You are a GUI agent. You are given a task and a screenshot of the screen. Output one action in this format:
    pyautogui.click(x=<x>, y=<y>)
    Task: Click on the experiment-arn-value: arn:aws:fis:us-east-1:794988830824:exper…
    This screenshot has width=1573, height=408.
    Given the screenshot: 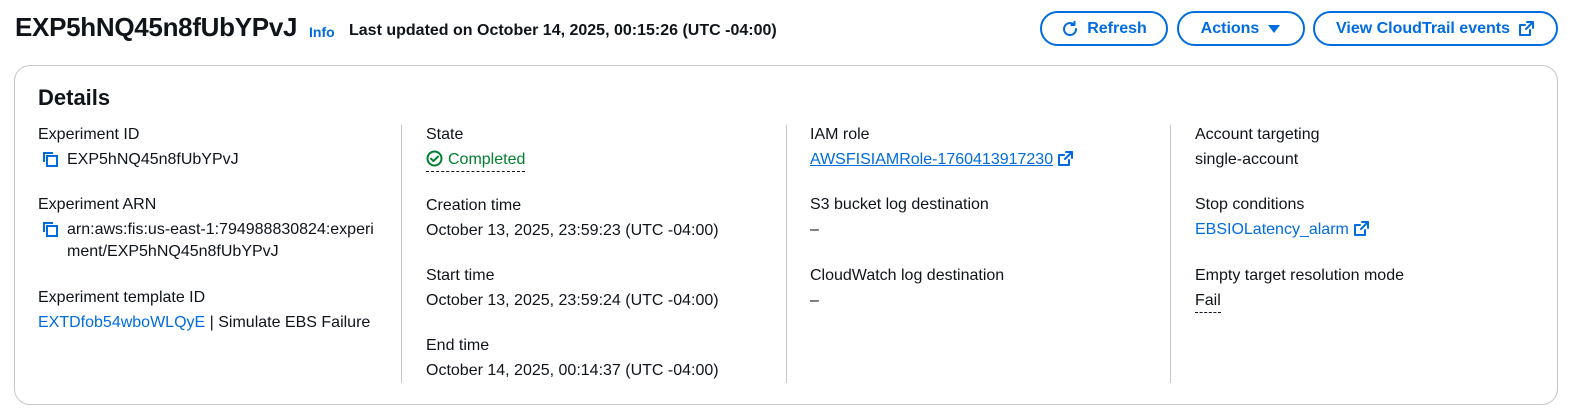 What is the action you would take?
    pyautogui.click(x=220, y=240)
    